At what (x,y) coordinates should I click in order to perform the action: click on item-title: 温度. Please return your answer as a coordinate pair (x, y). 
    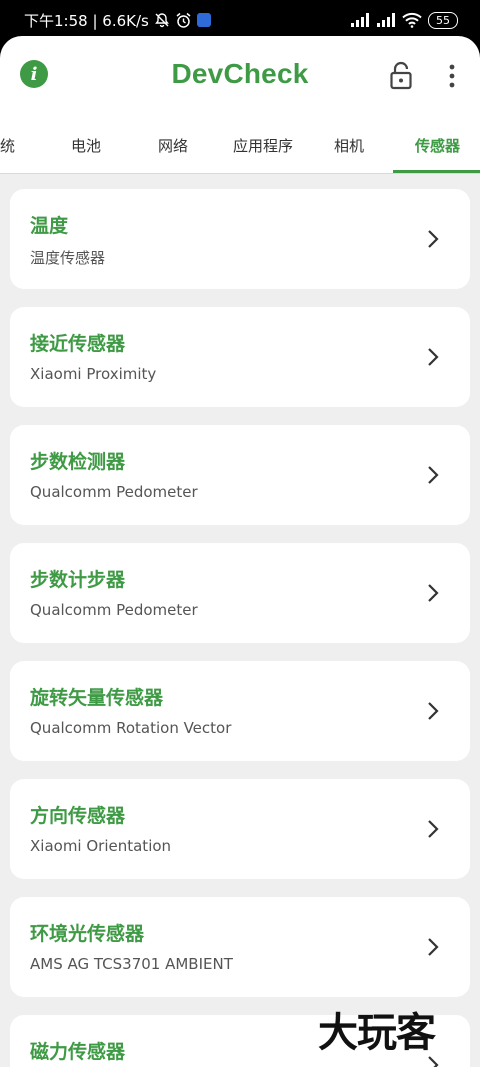
    Looking at the image, I should click on (49, 226).